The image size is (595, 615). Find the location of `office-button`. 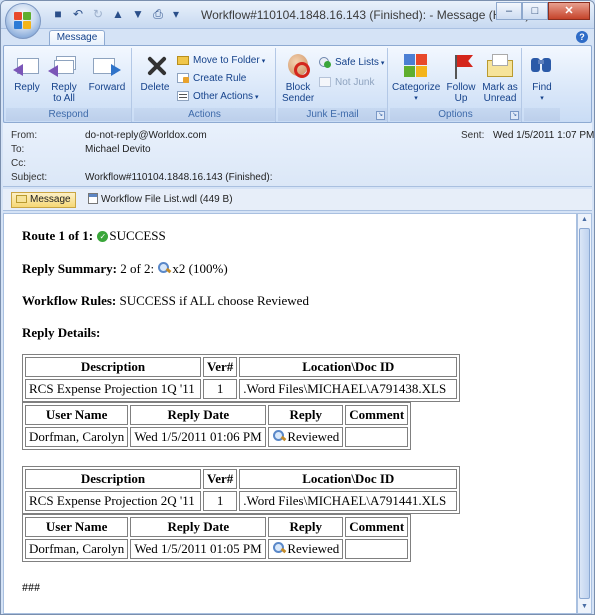

office-button is located at coordinates (23, 21).